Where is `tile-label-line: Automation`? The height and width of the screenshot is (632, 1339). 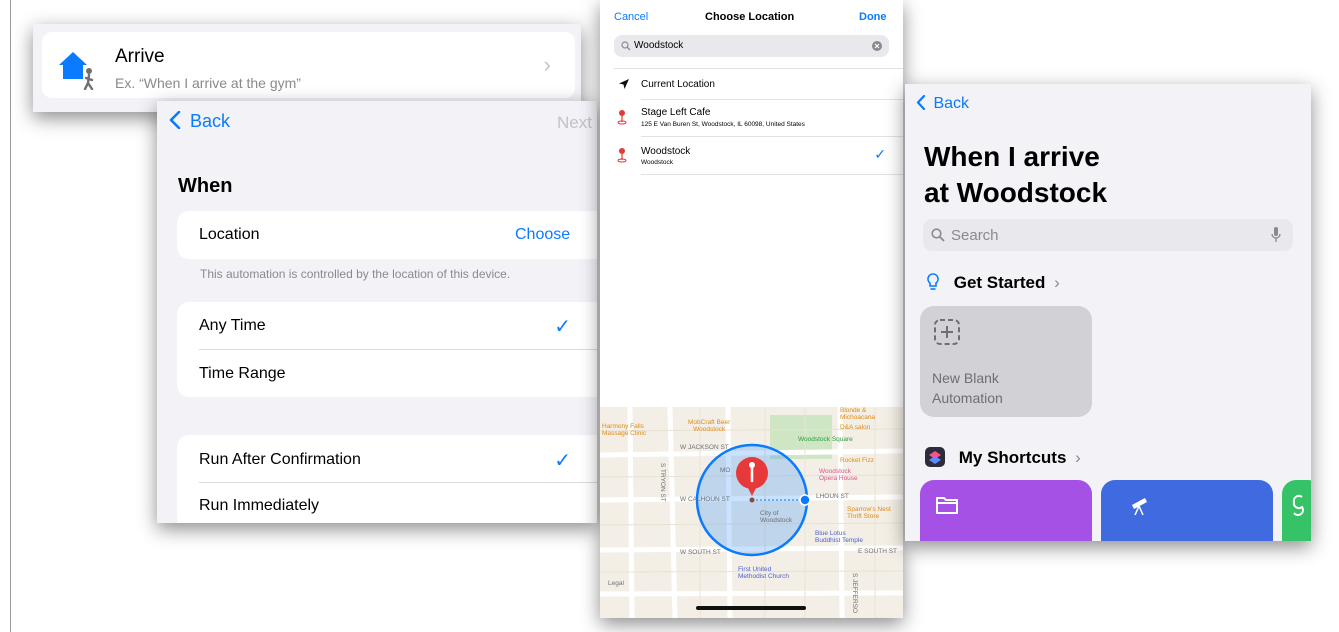
tile-label-line: Automation is located at coordinates (967, 398).